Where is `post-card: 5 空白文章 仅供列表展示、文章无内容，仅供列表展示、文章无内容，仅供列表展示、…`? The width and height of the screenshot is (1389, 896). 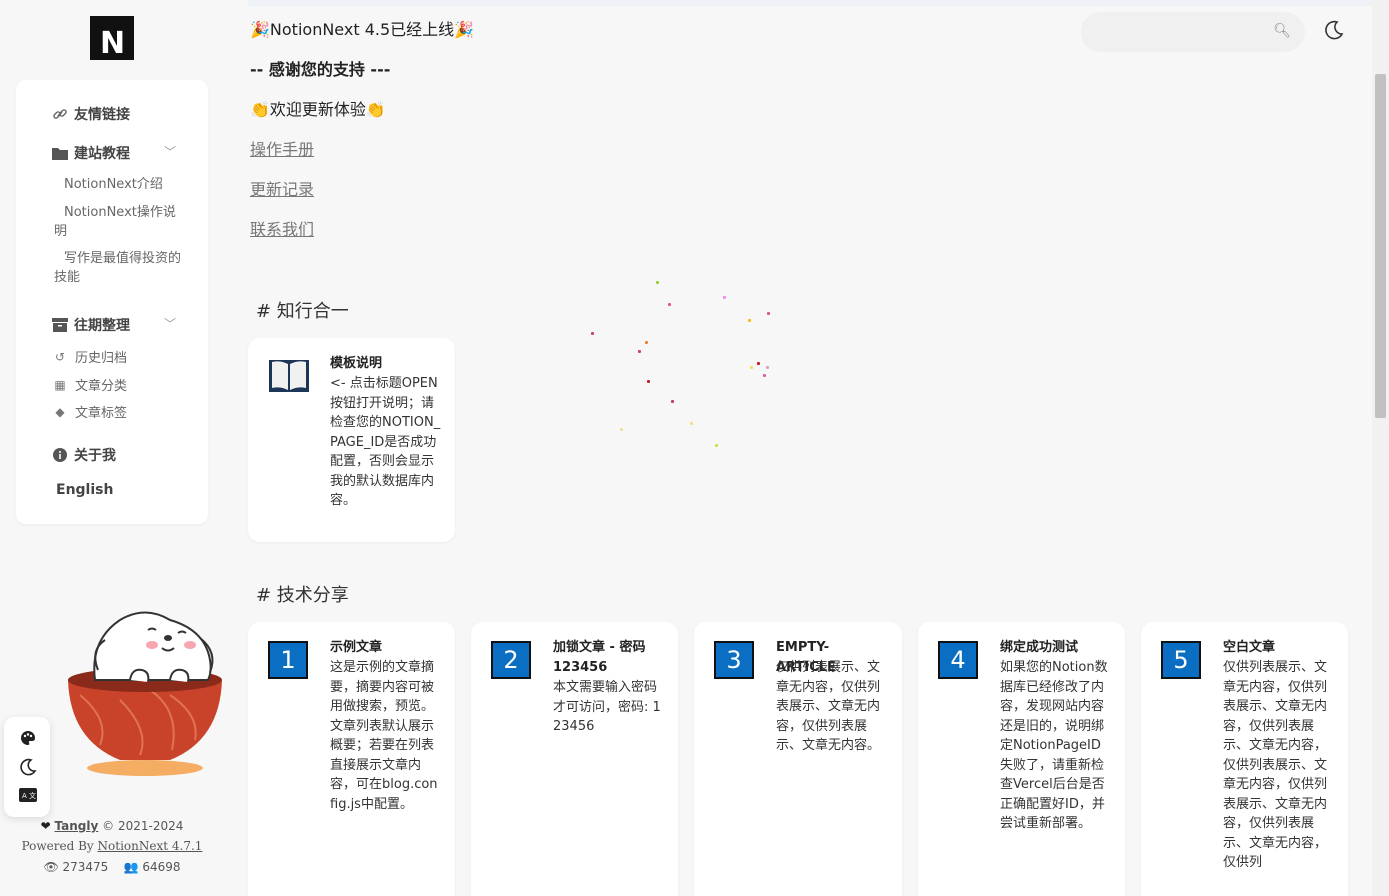
post-card: 5 空白文章 仅供列表展示、文章无内容，仅供列表展示、文章无内容，仅供列表展示、… is located at coordinates (1244, 759).